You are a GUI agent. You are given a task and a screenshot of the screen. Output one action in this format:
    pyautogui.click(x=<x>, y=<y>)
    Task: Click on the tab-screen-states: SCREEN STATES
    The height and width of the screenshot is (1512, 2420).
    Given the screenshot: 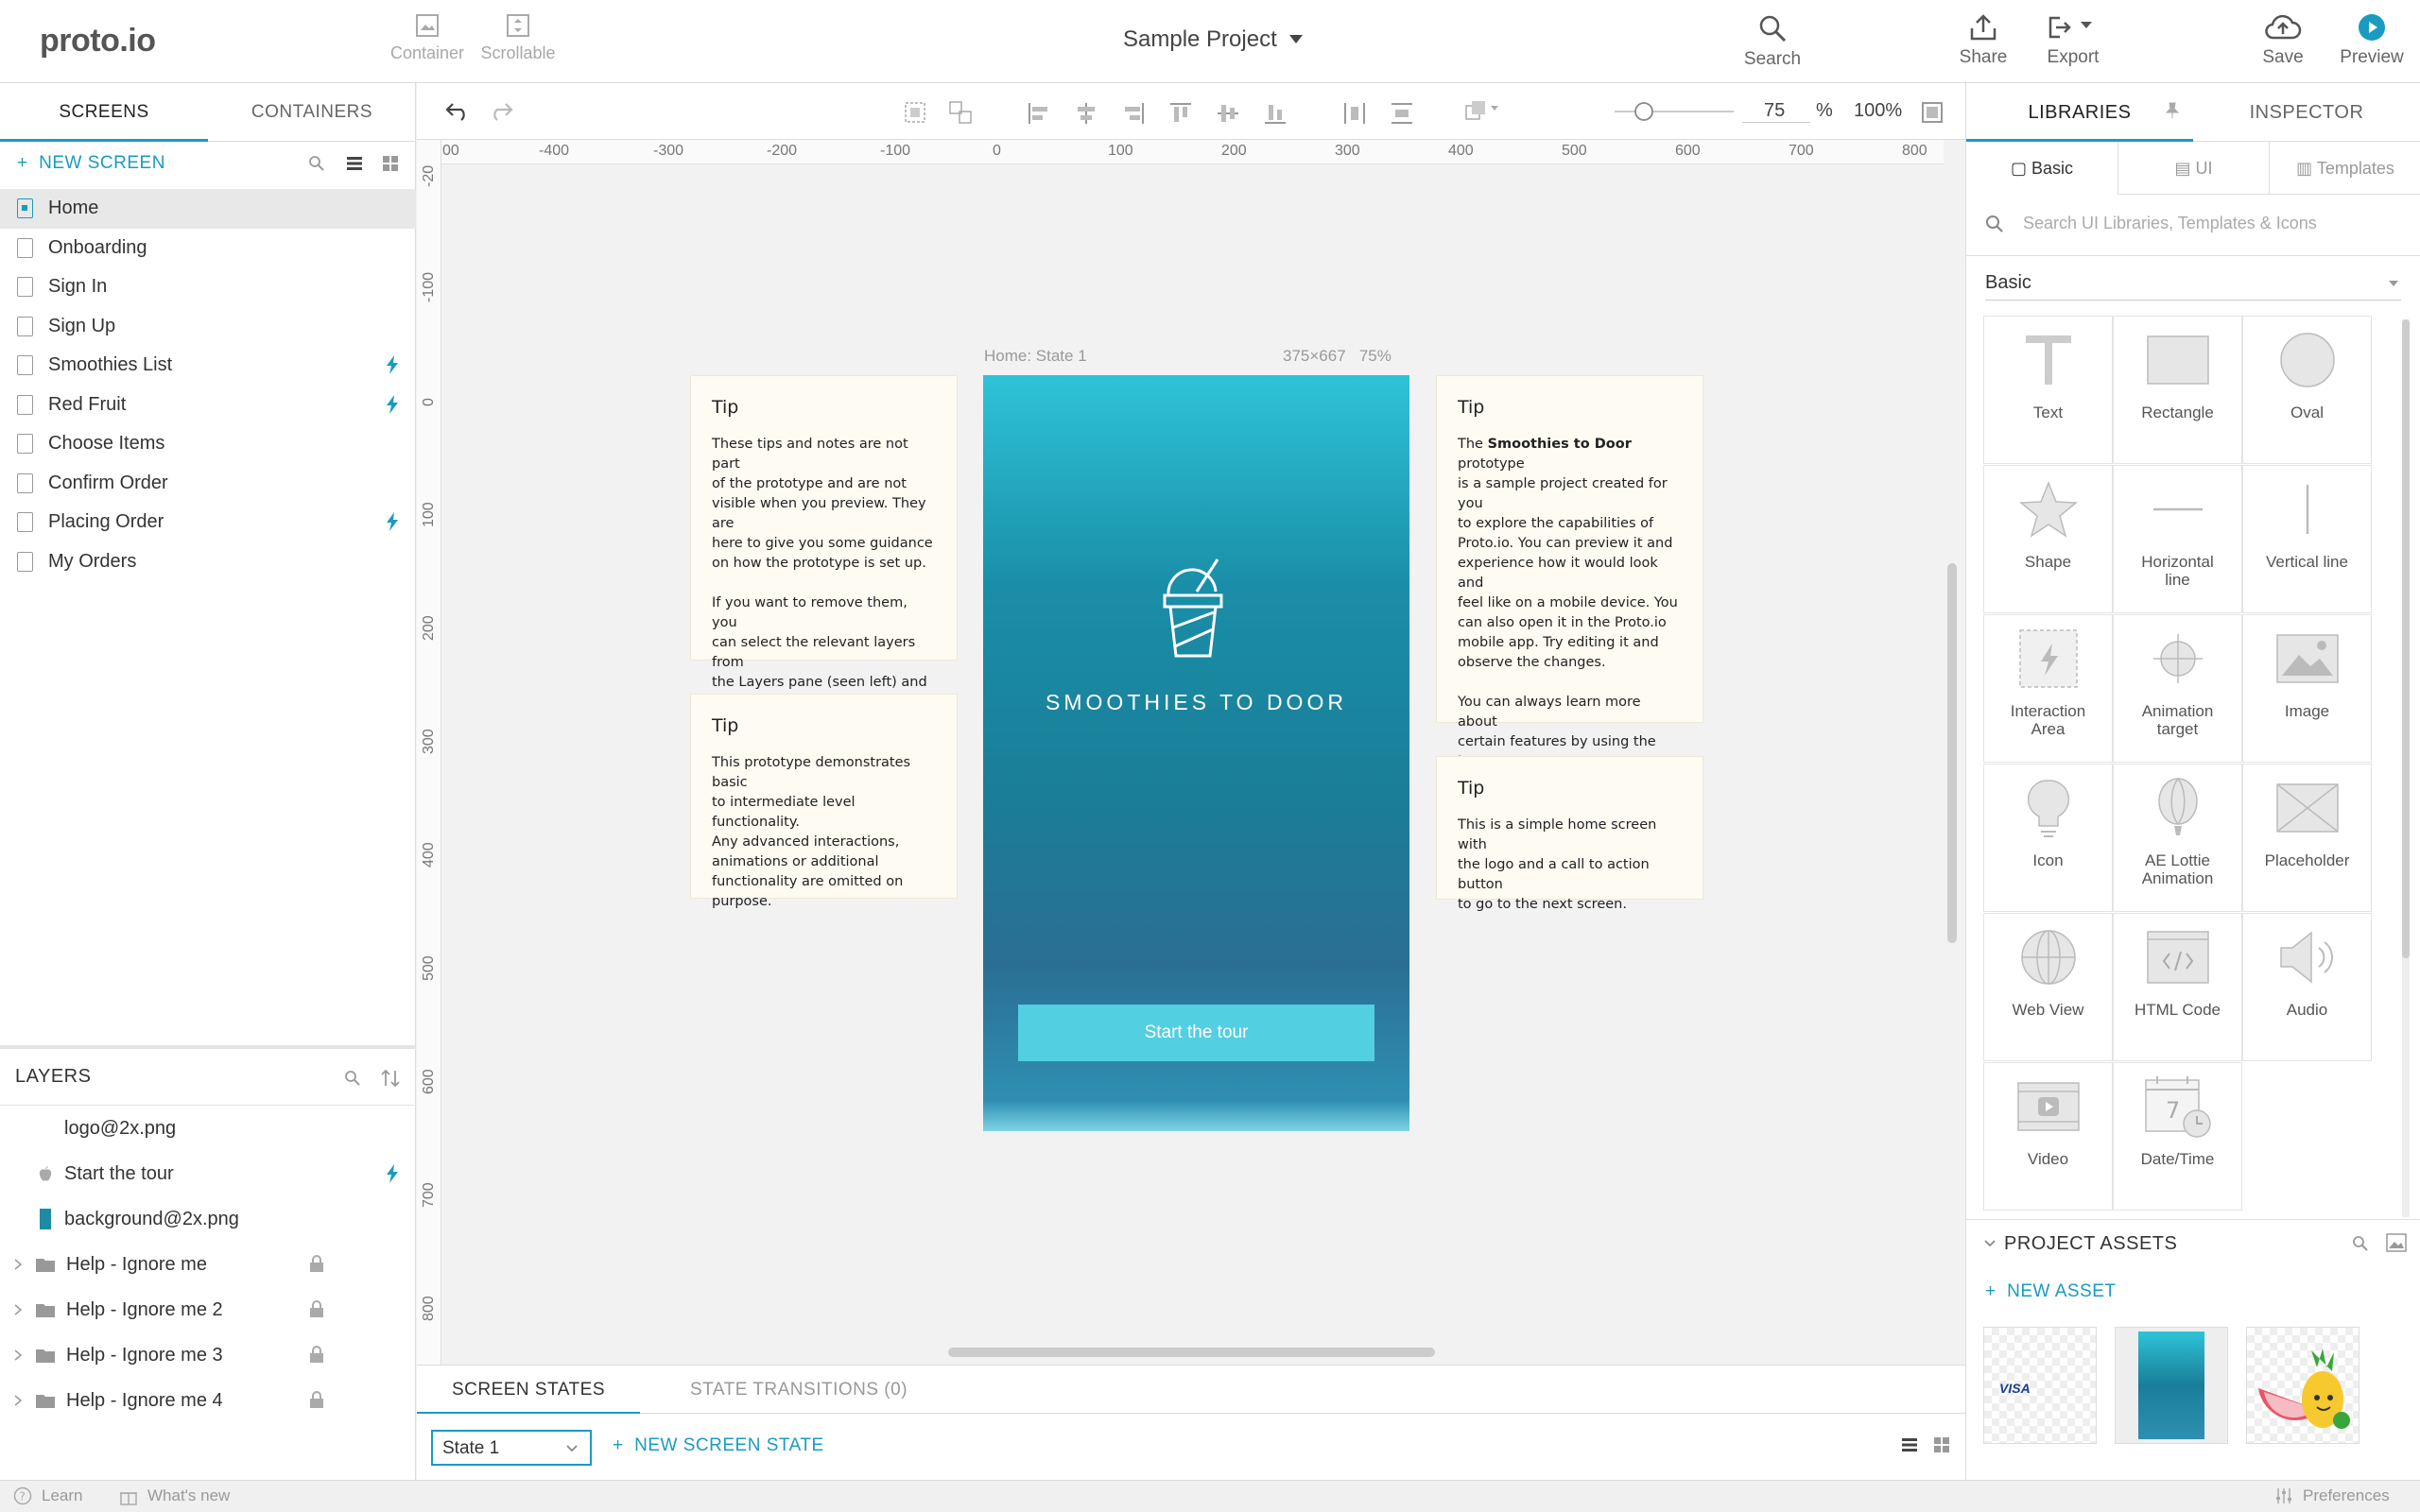 What is the action you would take?
    pyautogui.click(x=528, y=1390)
    